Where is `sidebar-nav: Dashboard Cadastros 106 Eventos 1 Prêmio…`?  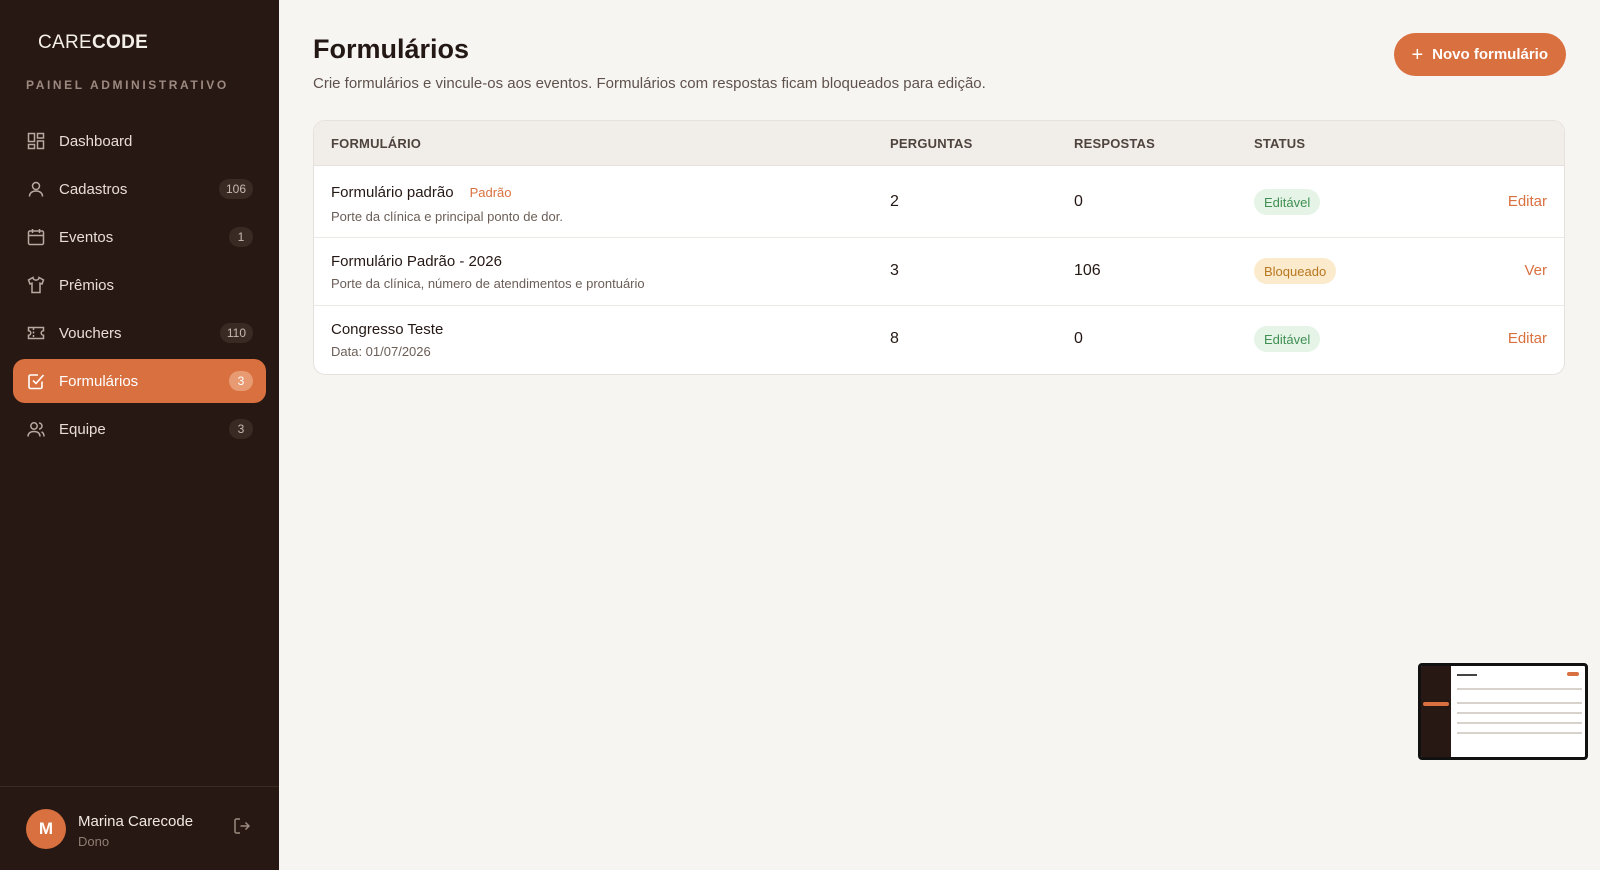 sidebar-nav: Dashboard Cadastros 106 Eventos 1 Prêmio… is located at coordinates (139, 287).